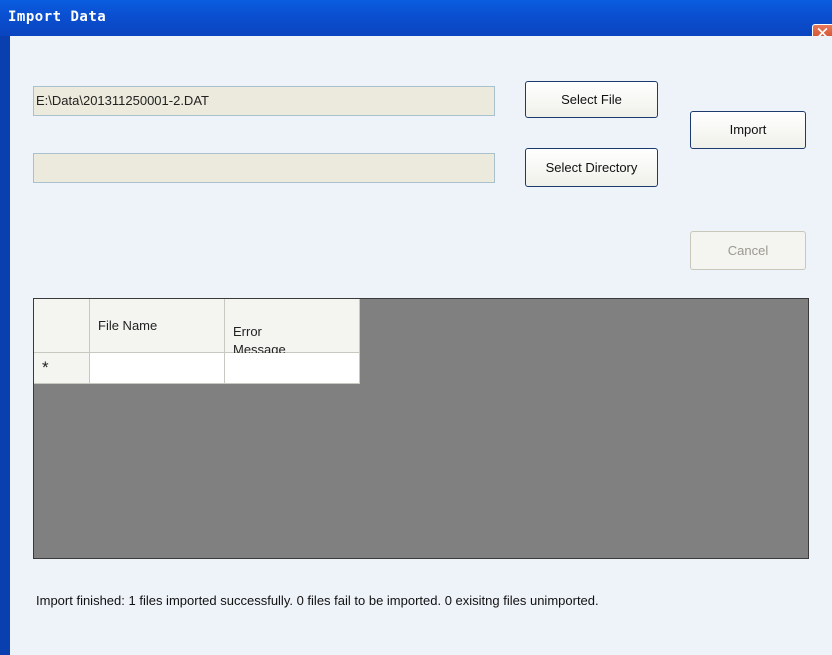 This screenshot has height=655, width=832. I want to click on new-row-header: *, so click(62, 368).